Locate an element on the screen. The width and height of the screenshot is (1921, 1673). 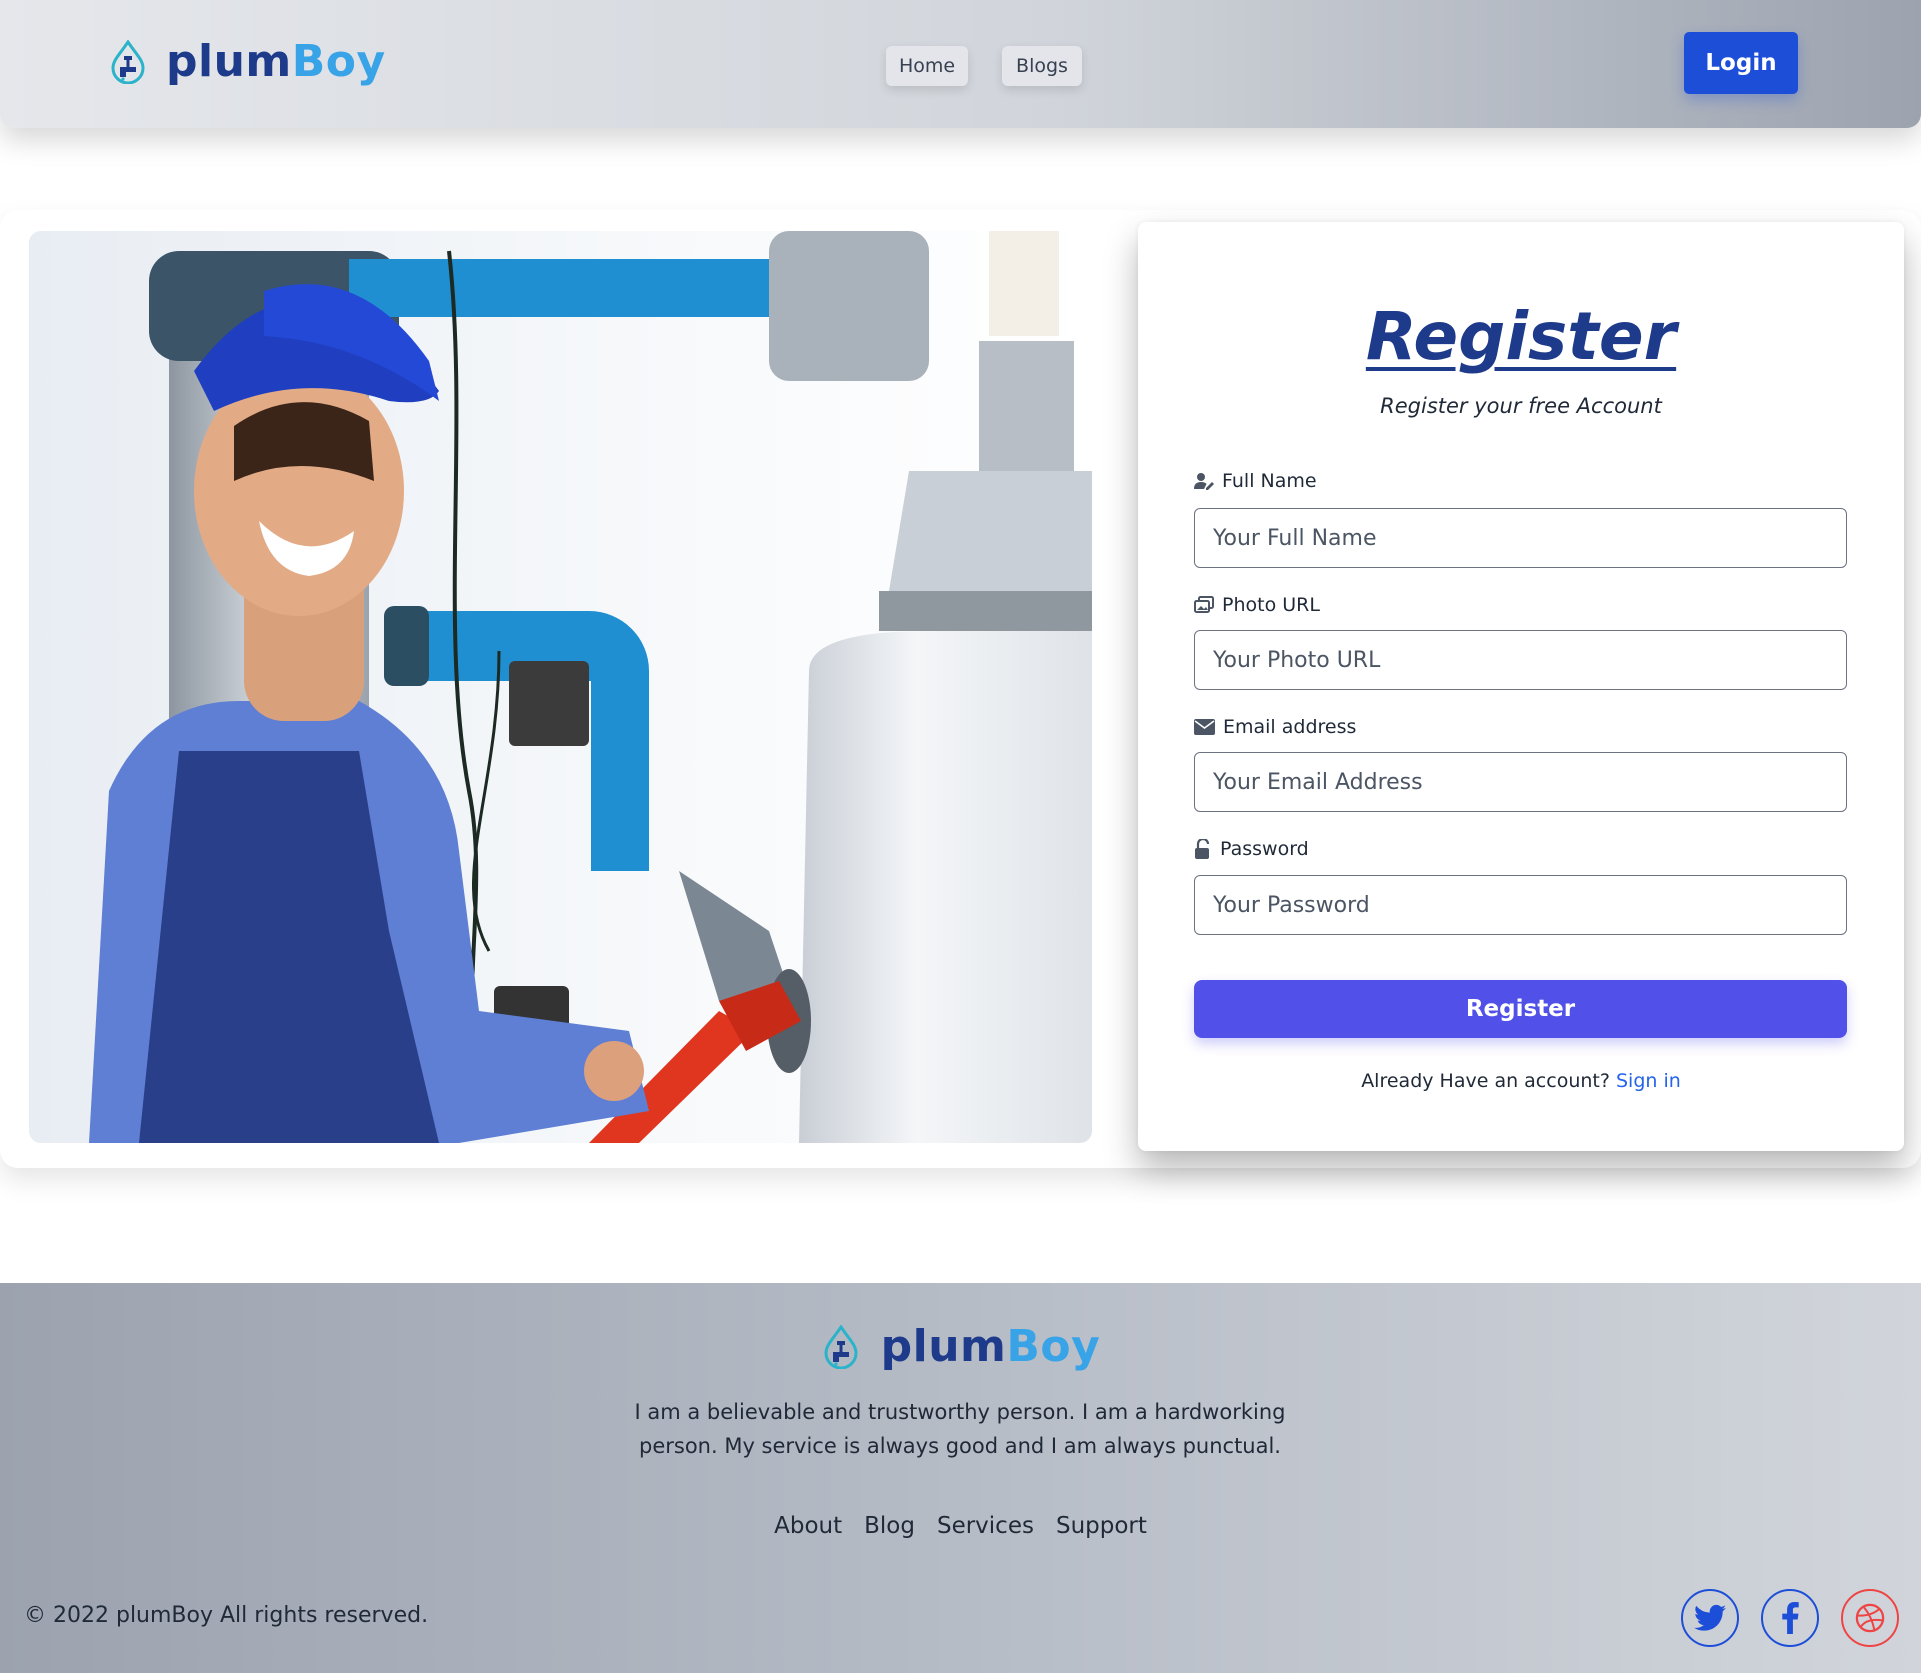
facebook-icon is located at coordinates (1790, 1618).